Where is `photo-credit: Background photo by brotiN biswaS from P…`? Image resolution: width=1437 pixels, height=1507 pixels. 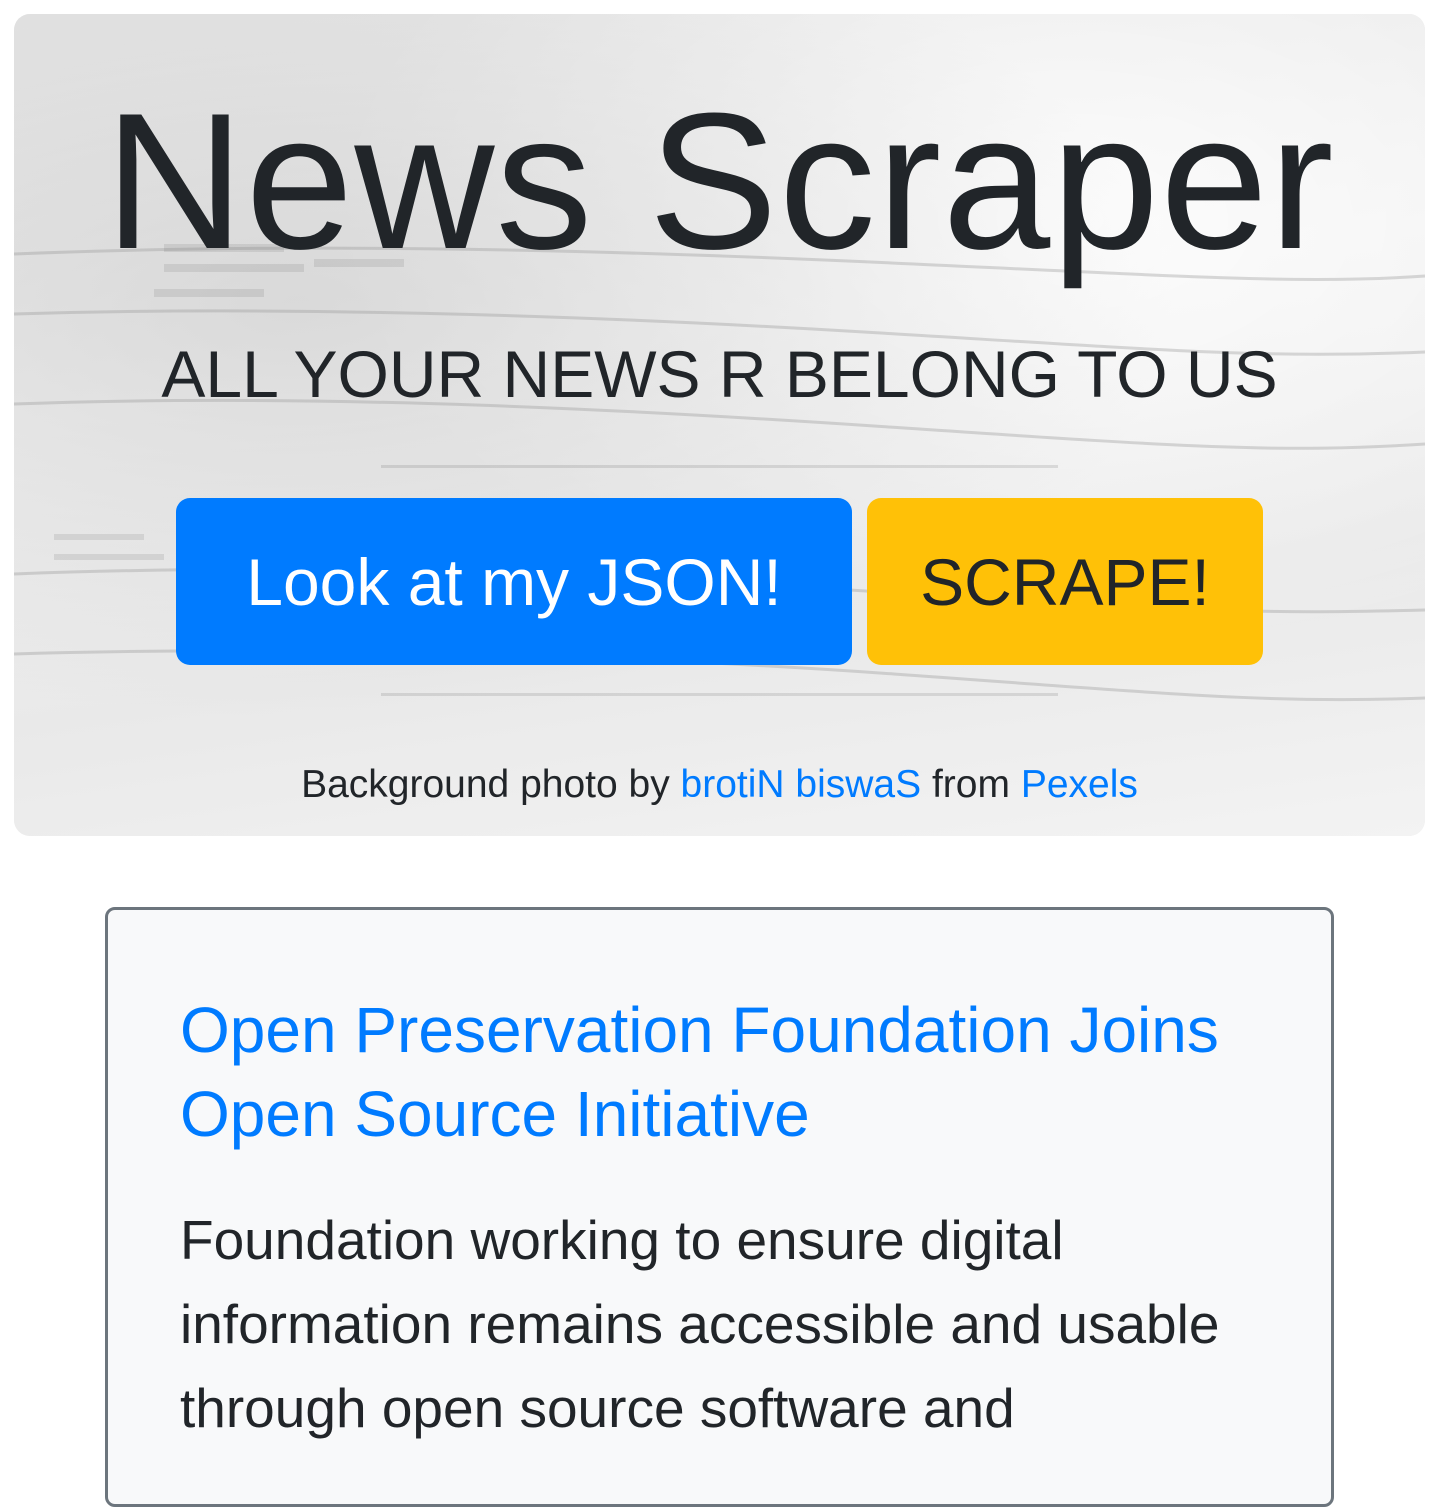
photo-credit: Background photo by brotiN biswaS from P… is located at coordinates (719, 785).